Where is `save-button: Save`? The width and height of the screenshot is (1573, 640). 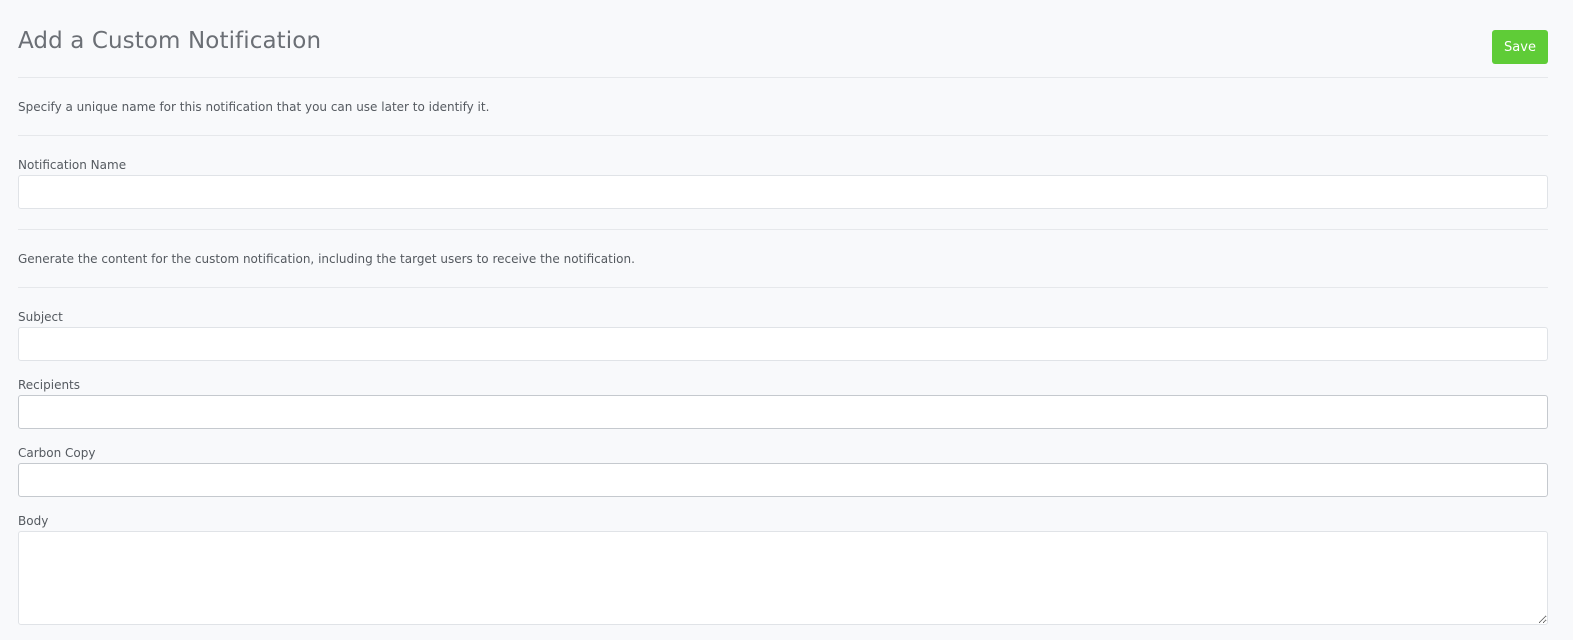 save-button: Save is located at coordinates (1520, 47).